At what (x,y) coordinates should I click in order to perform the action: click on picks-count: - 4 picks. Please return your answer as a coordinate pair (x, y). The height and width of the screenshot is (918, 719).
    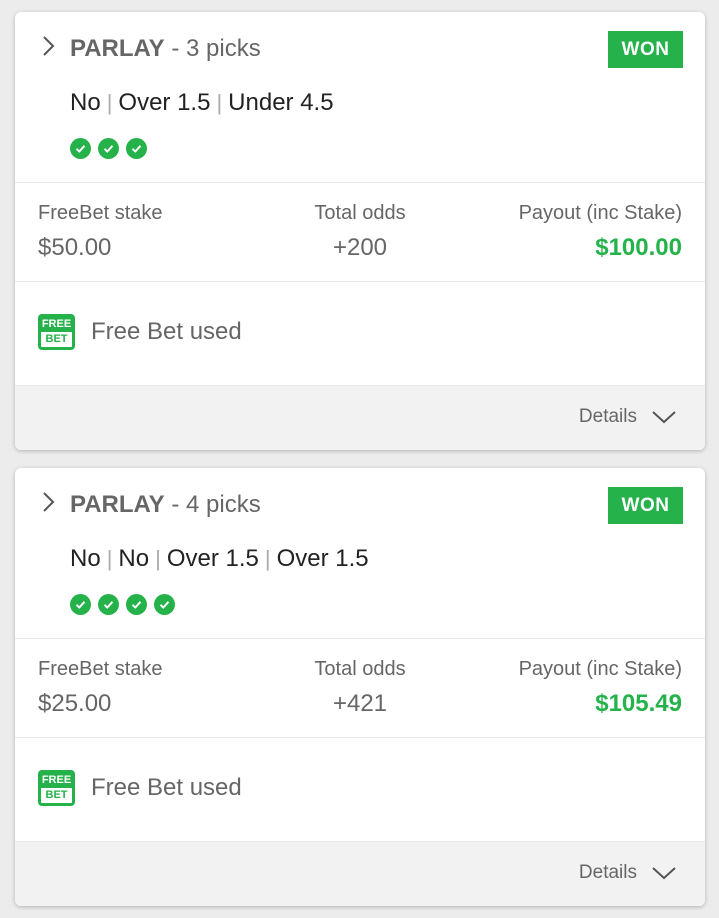
    Looking at the image, I should click on (216, 504).